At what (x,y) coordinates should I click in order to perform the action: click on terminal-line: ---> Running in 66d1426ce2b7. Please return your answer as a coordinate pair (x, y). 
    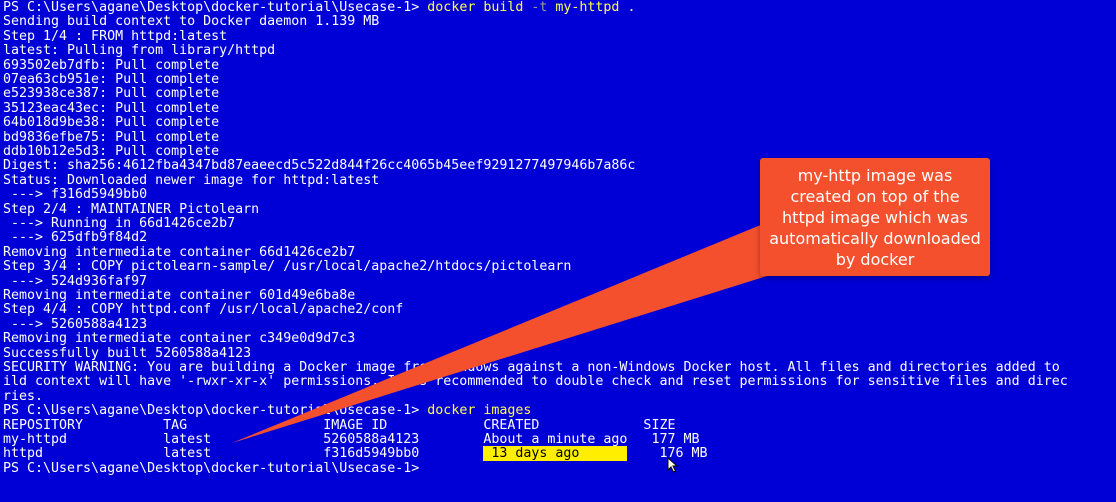
    Looking at the image, I should click on (119, 223).